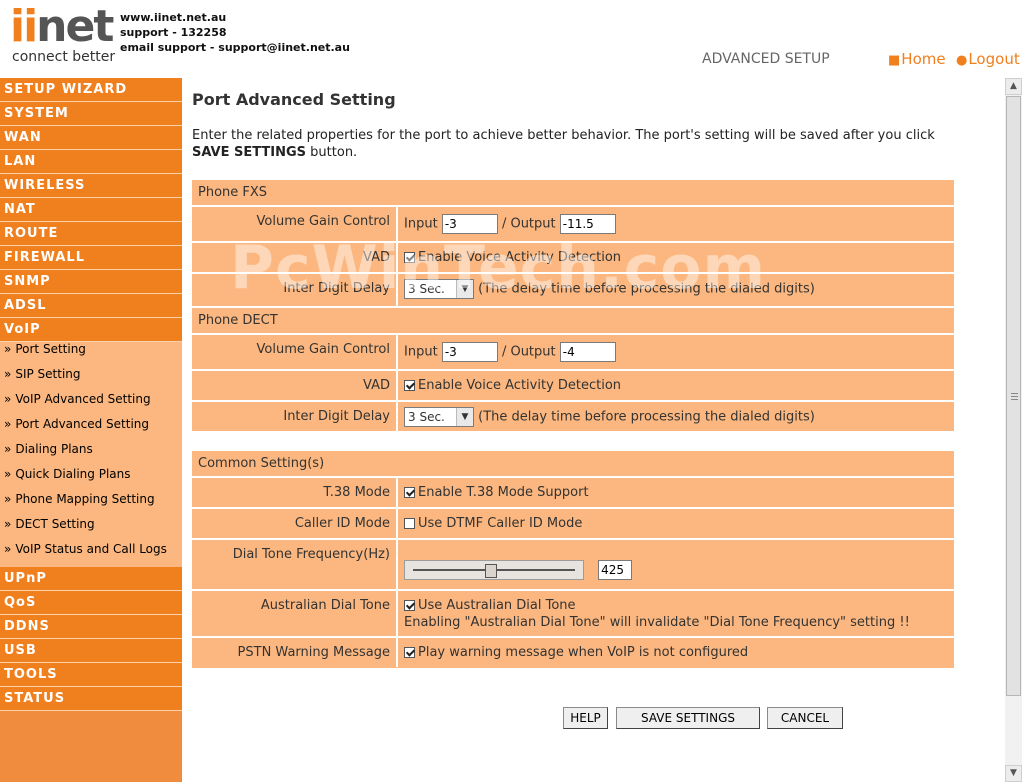  Describe the element at coordinates (91, 330) in the screenshot. I see `sidebar-item-voip: VoIP` at that location.